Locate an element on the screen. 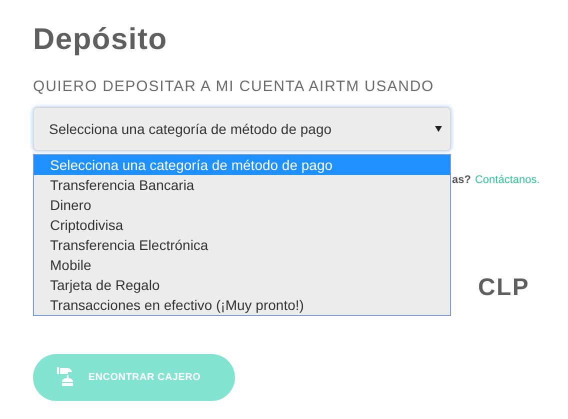 This screenshot has width=568, height=419. dropdown-option: Criptodivisa is located at coordinates (242, 225).